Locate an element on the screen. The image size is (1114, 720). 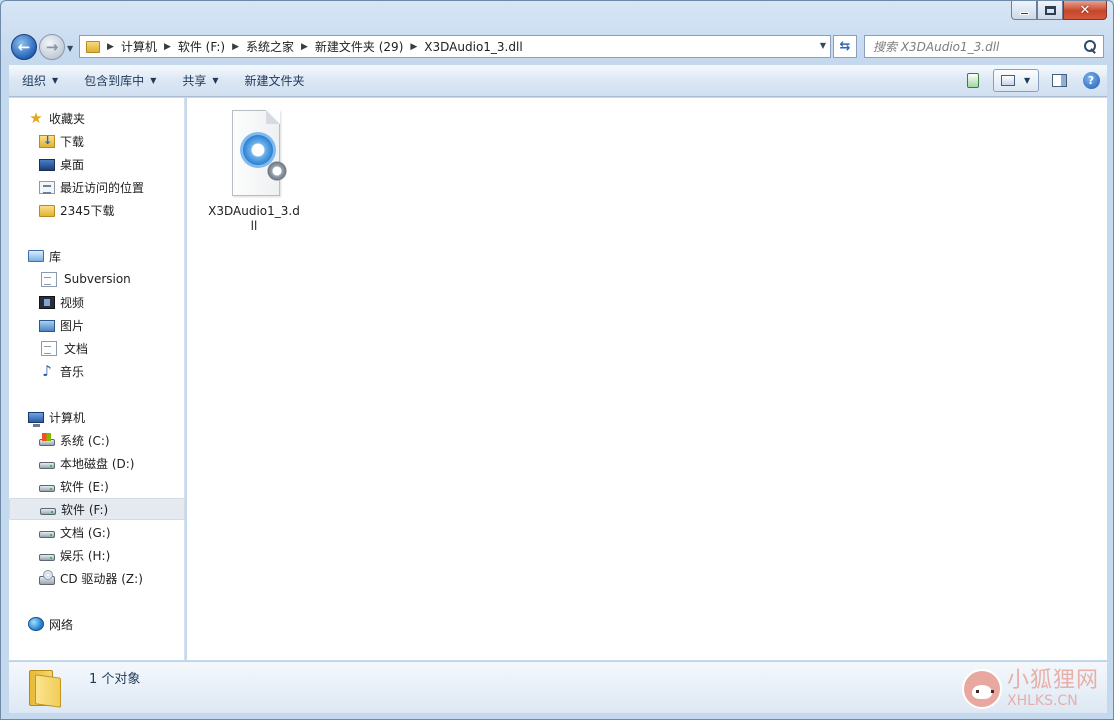
nav-item-drive-h: 娱乐 (H:) is located at coordinates (97, 555).